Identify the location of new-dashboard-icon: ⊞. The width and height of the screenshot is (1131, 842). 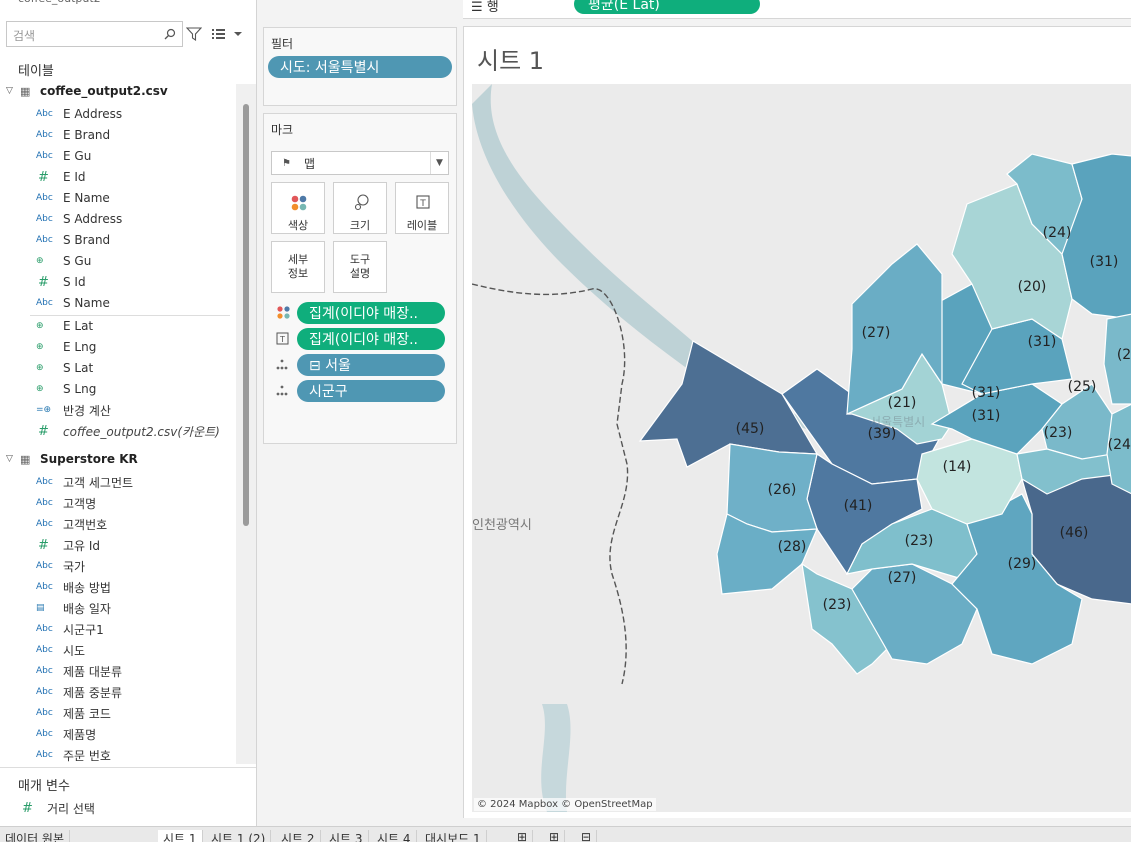
(555, 836).